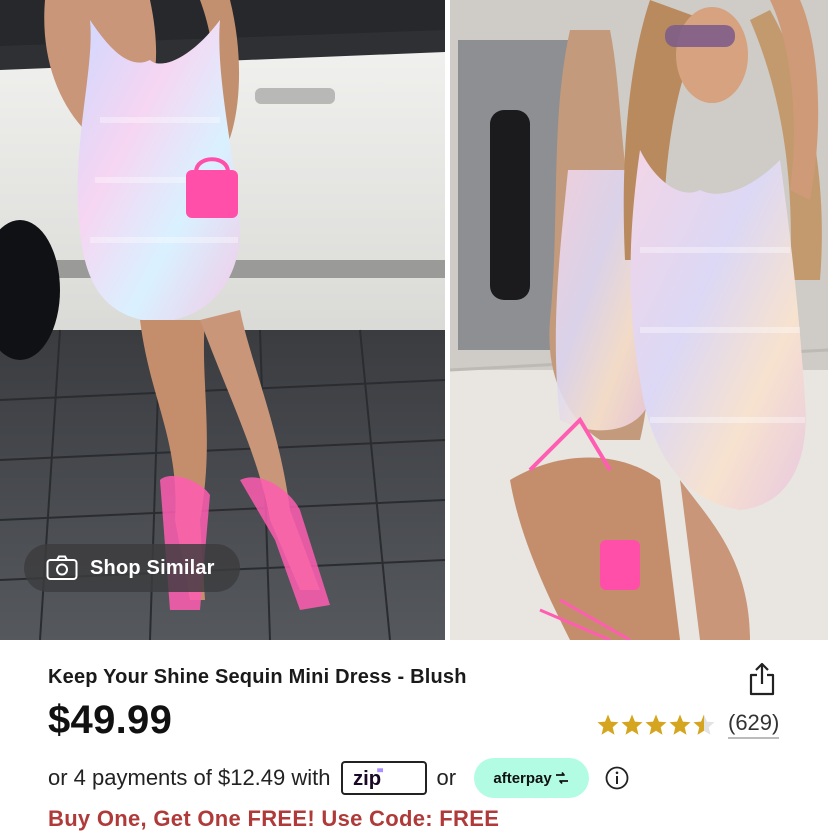  I want to click on product-price: $49.99, so click(110, 720).